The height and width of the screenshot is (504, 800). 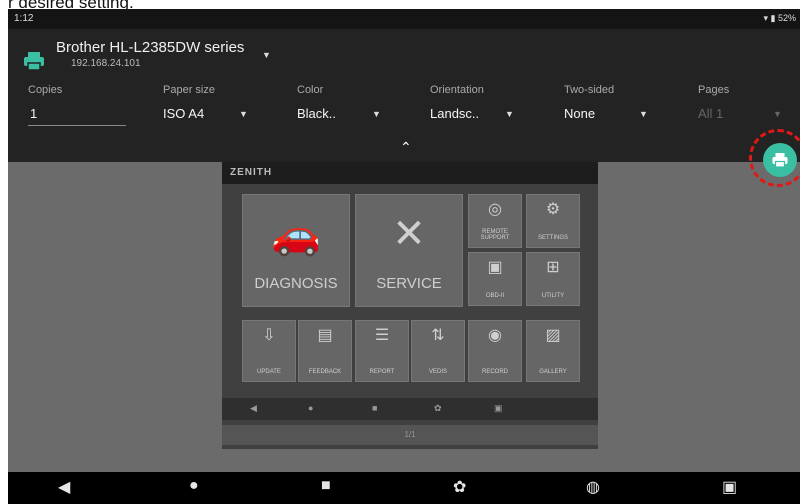 I want to click on tile-diagnosis: 🚗 DIAGNOSIS, so click(x=296, y=250).